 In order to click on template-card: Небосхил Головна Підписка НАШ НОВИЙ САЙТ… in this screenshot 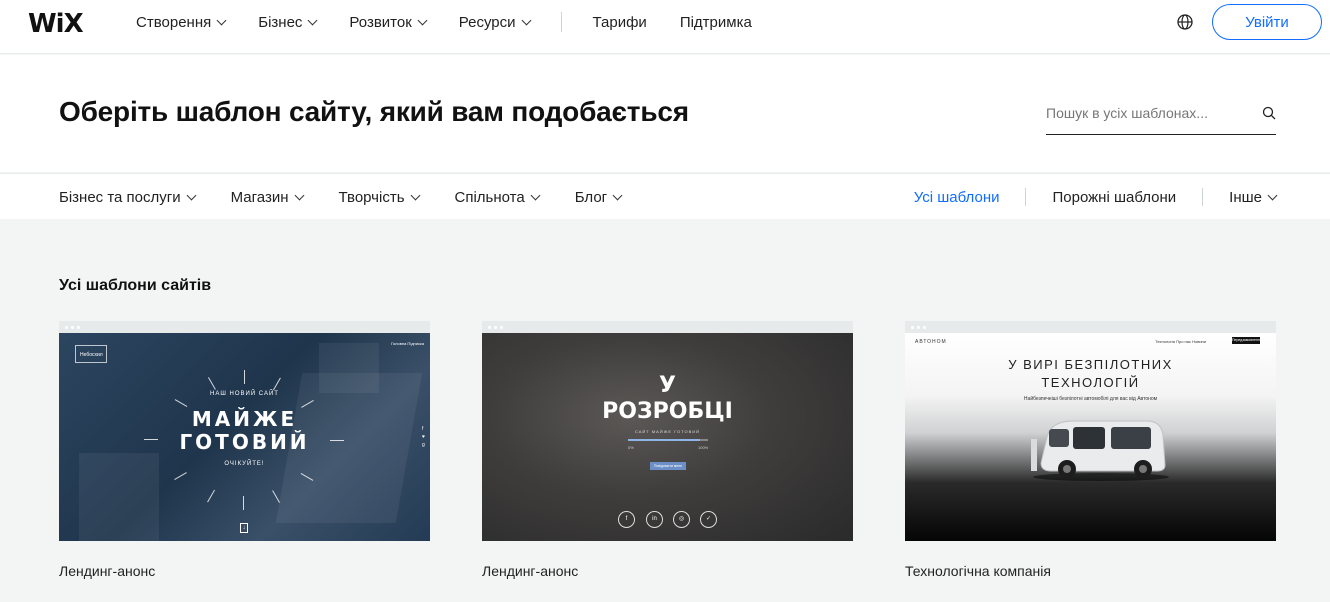, I will do `click(244, 450)`.